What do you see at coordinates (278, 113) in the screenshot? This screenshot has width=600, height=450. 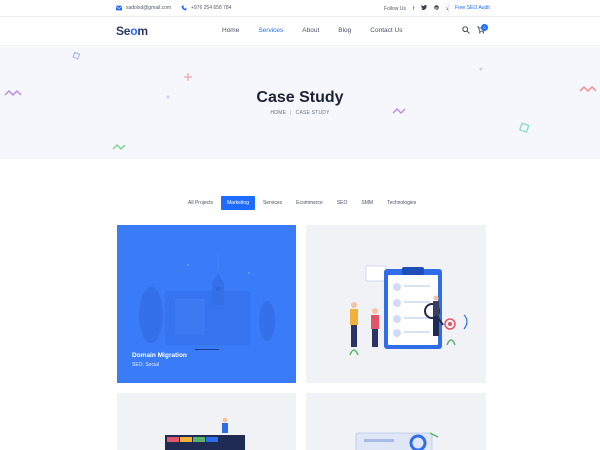 I see `breadcrumb-home: HOME` at bounding box center [278, 113].